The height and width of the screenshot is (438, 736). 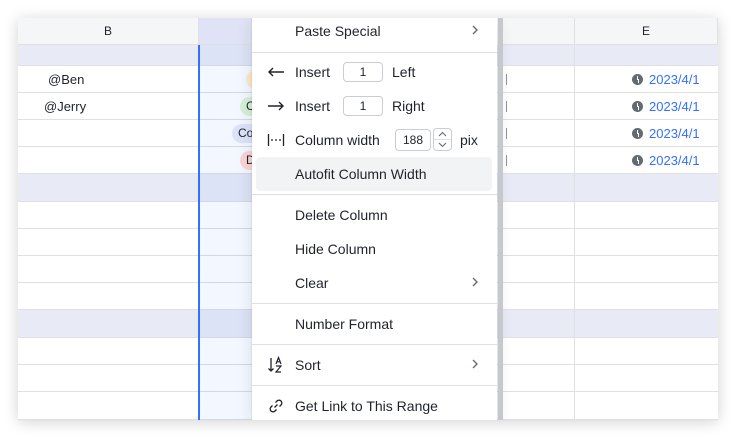 I want to click on menu-item-insert-left: Insert 1 Left, so click(x=374, y=72).